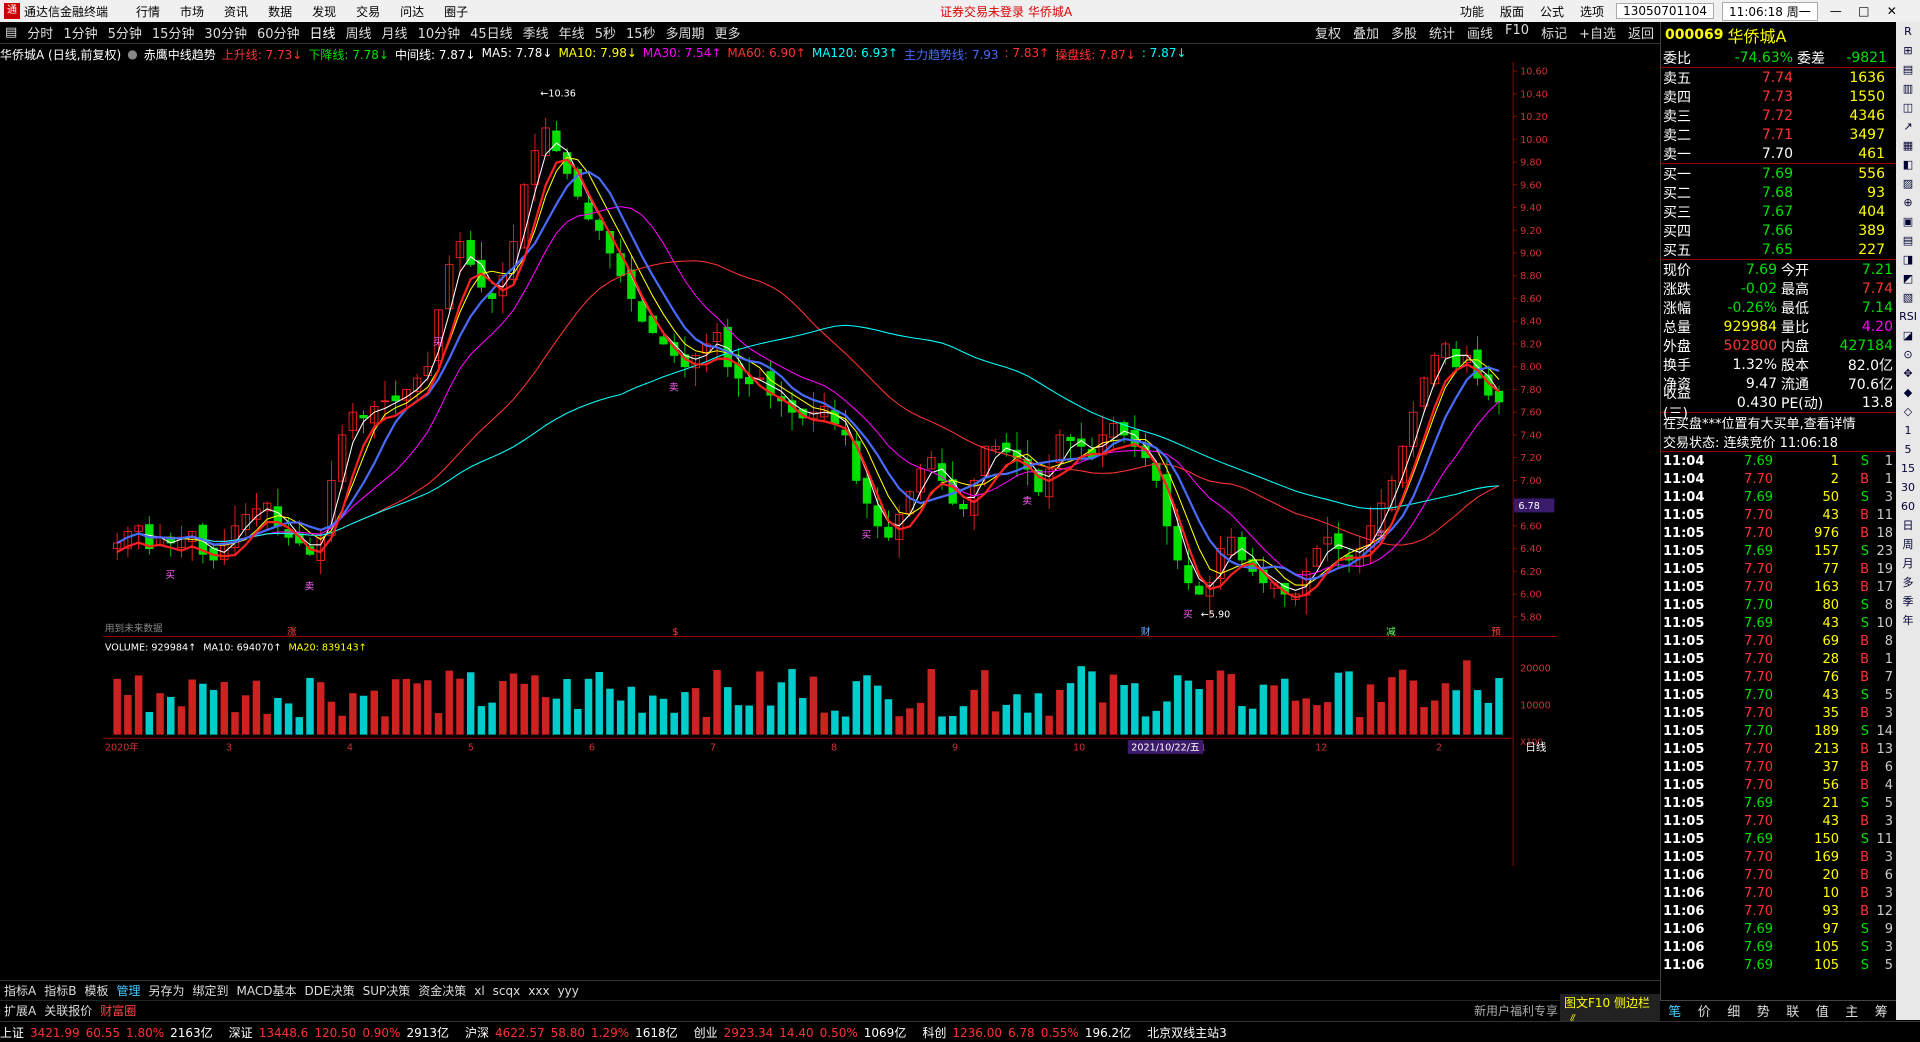 The width and height of the screenshot is (1920, 1042). I want to click on event-marker: 预, so click(1496, 632).